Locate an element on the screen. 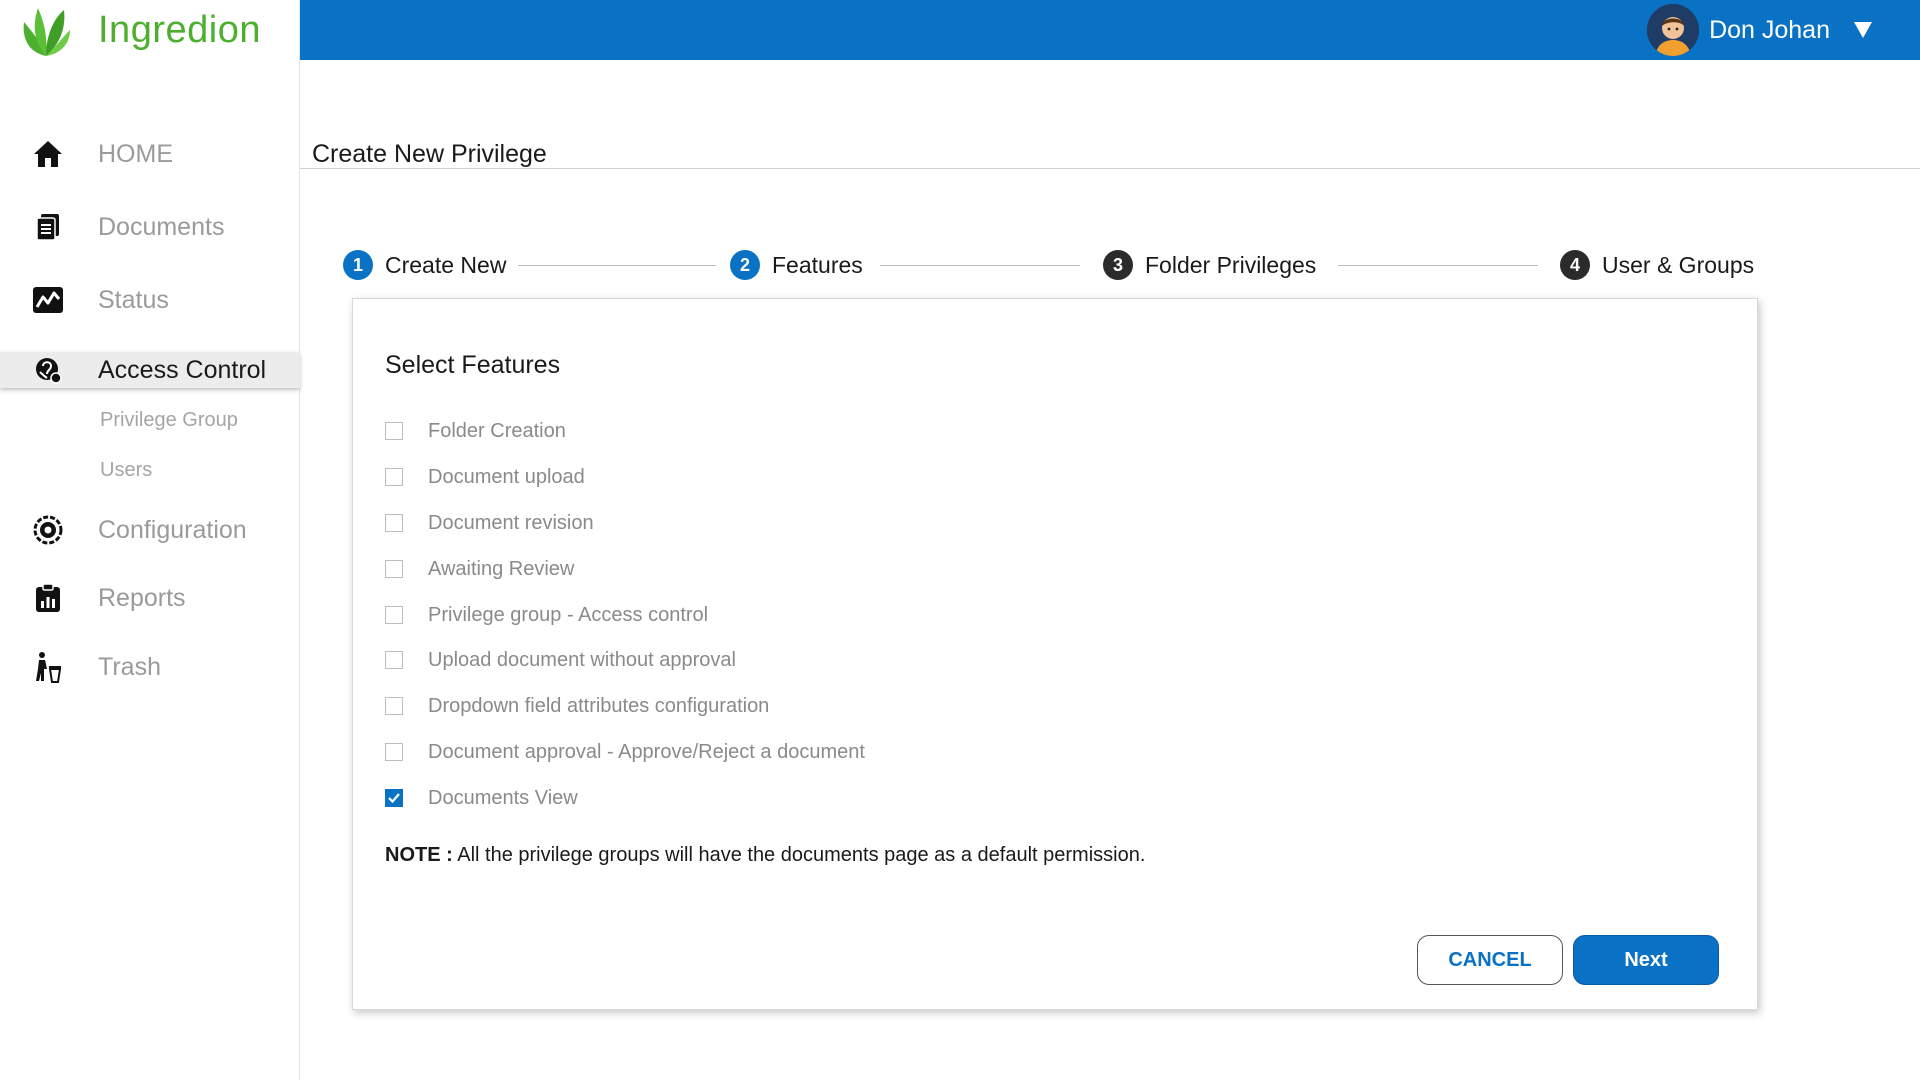  sidebar-item-label: Access Control is located at coordinates (182, 369).